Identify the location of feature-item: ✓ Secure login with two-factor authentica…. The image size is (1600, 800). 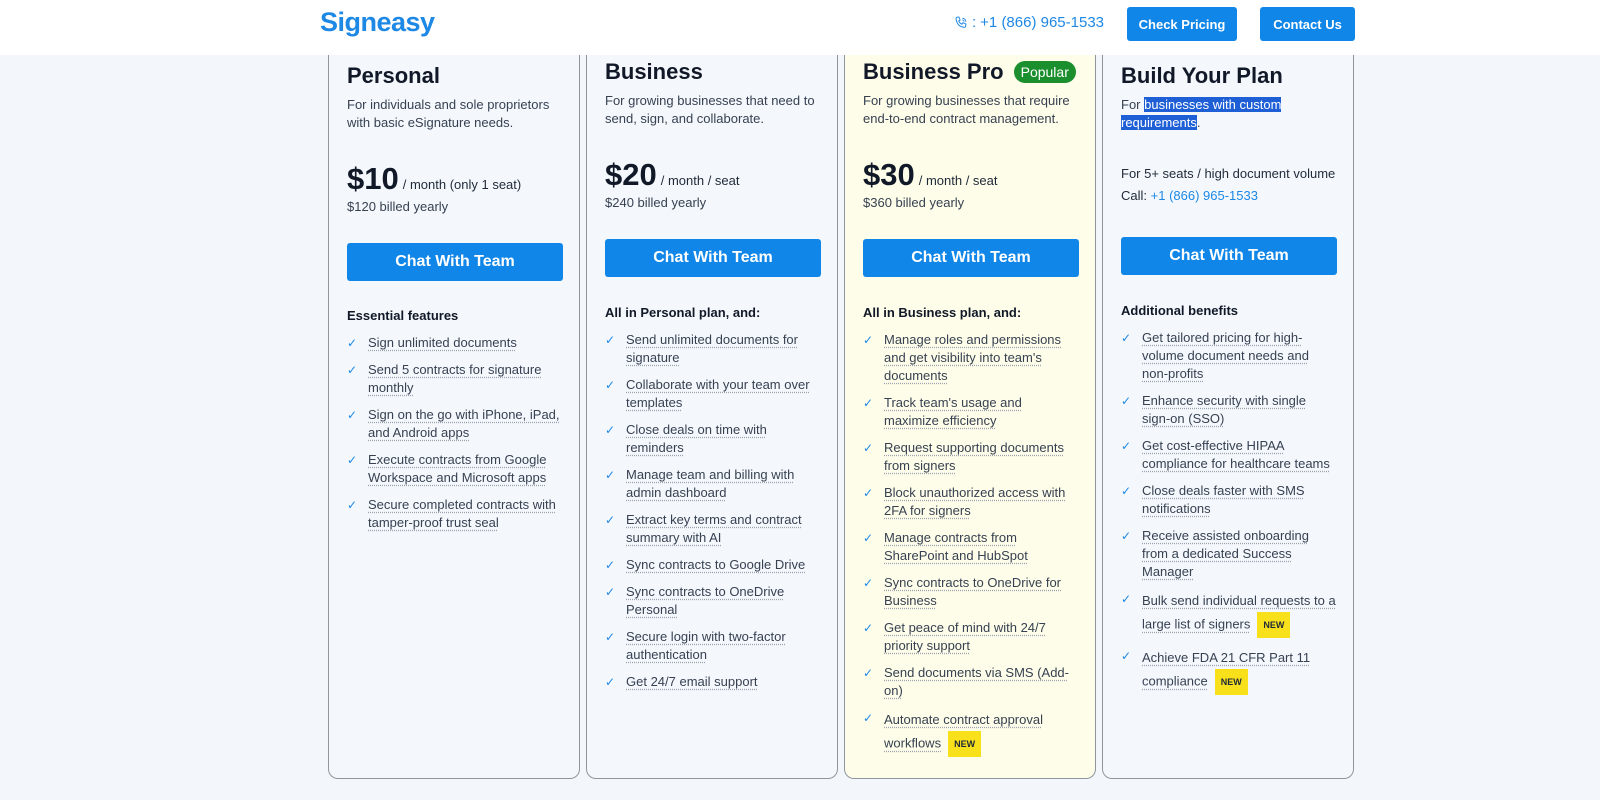
(695, 645).